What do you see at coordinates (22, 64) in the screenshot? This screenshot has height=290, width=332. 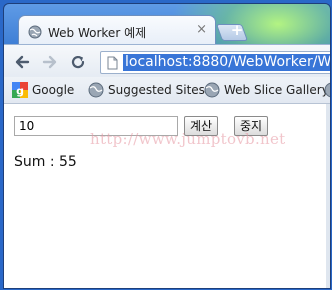 I see `back-arrow-icon` at bounding box center [22, 64].